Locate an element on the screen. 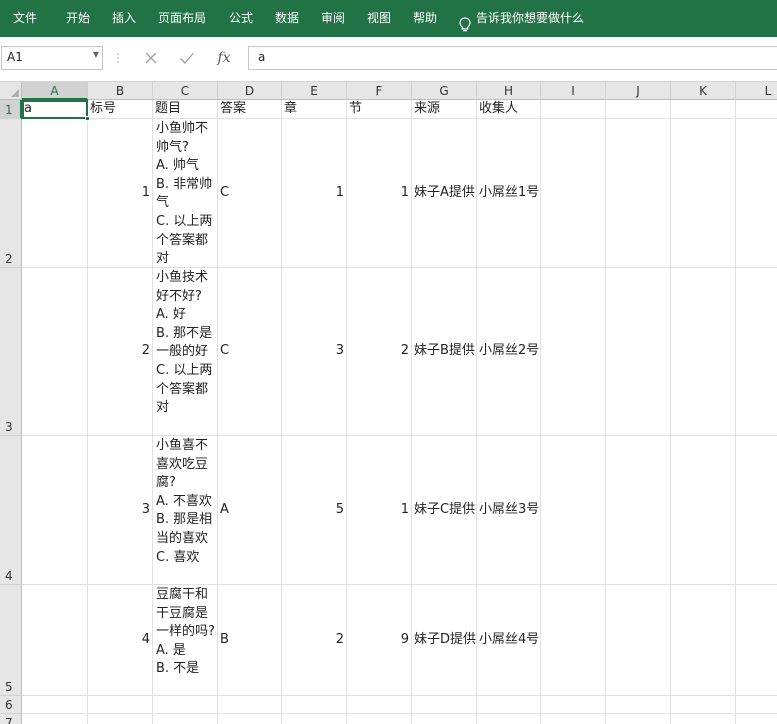  cell-g1: 来源 is located at coordinates (444, 109).